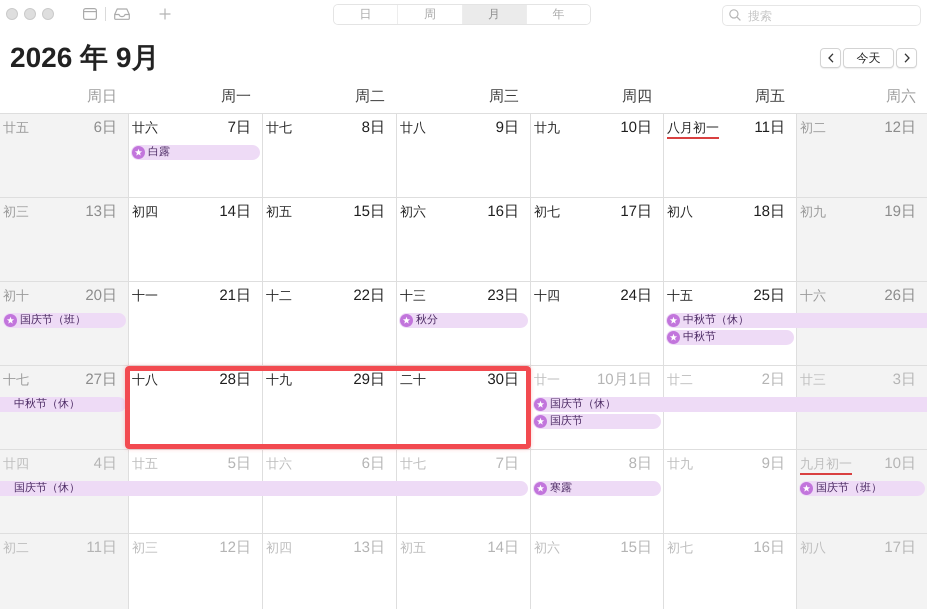  What do you see at coordinates (122, 14) in the screenshot?
I see `inbox-icon` at bounding box center [122, 14].